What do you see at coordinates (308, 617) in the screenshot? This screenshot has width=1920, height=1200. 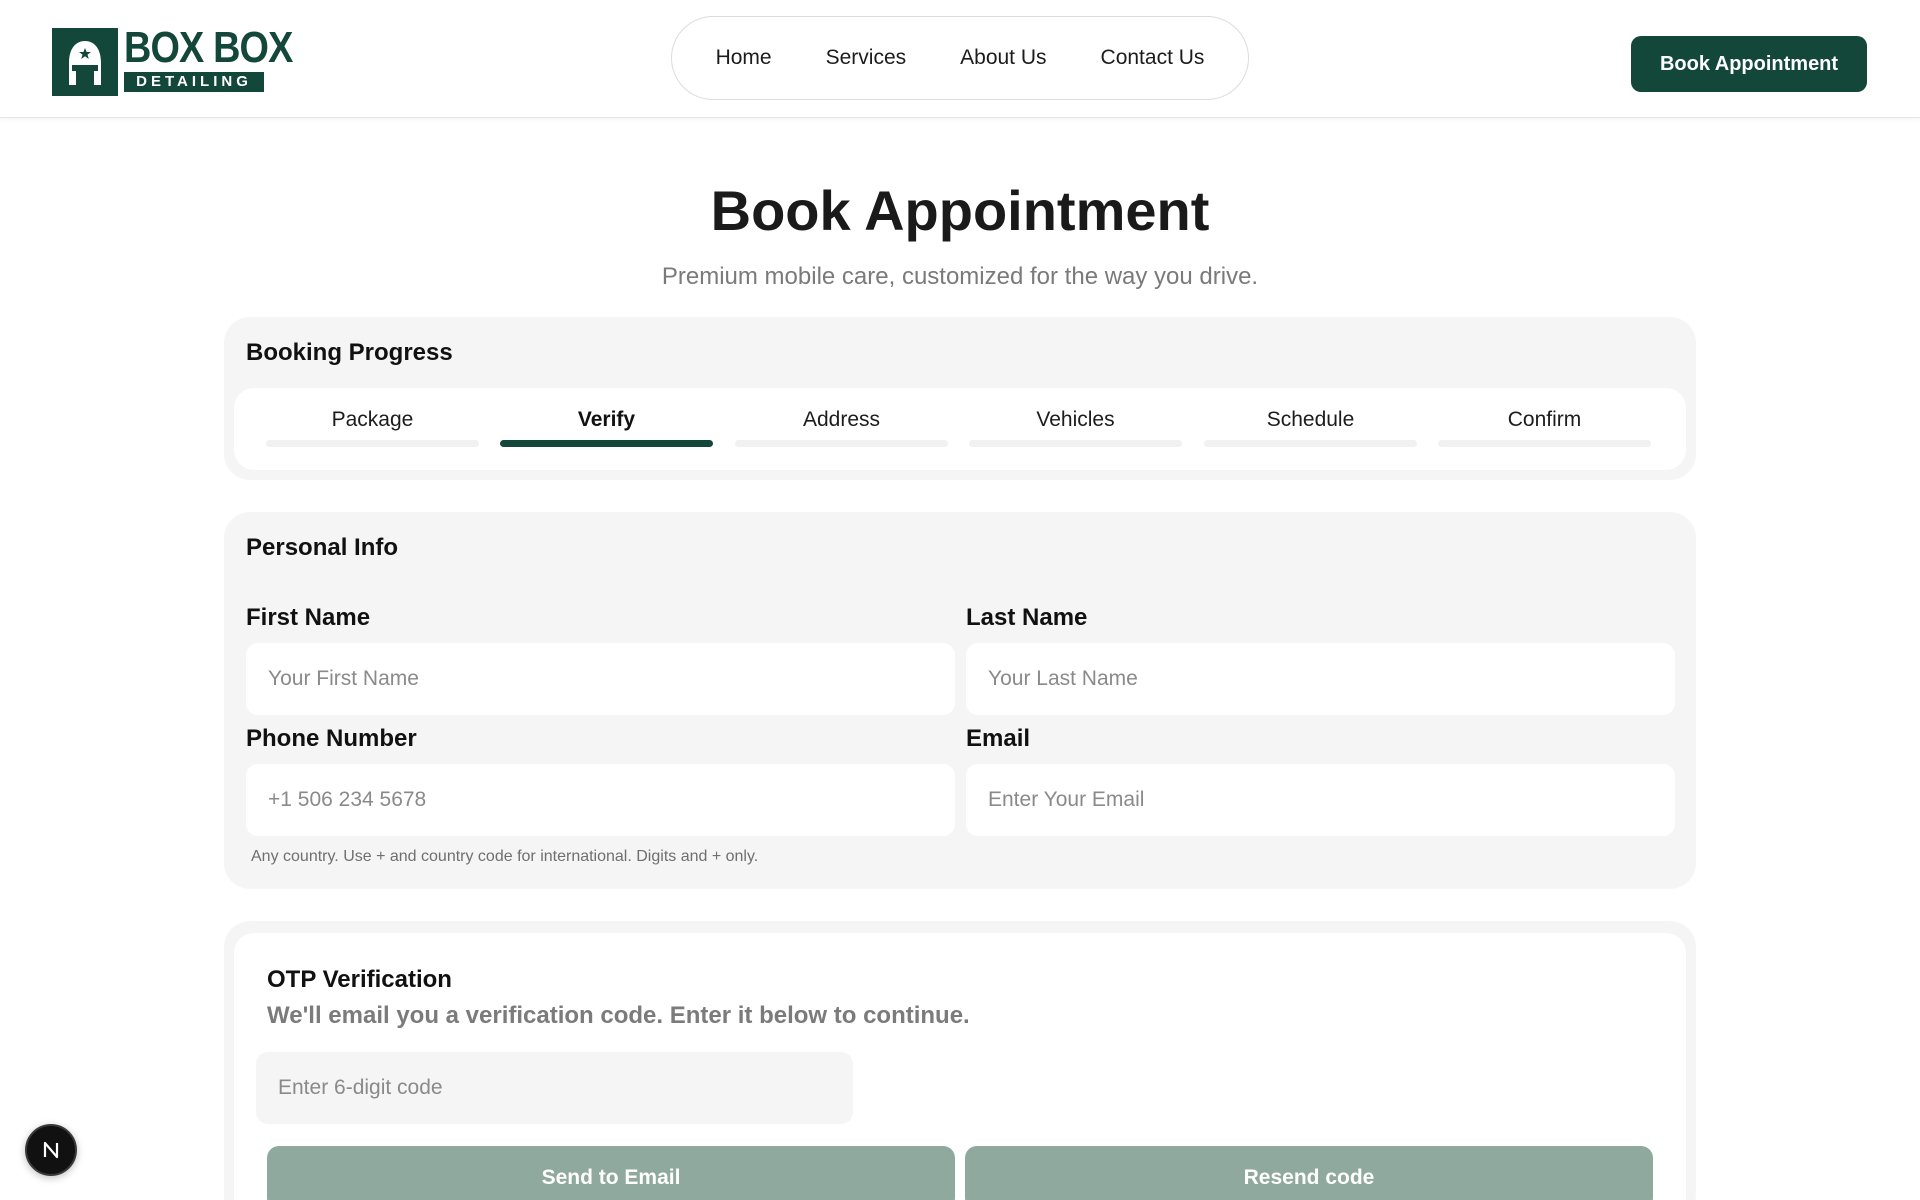 I see `first-name-label: First Name` at bounding box center [308, 617].